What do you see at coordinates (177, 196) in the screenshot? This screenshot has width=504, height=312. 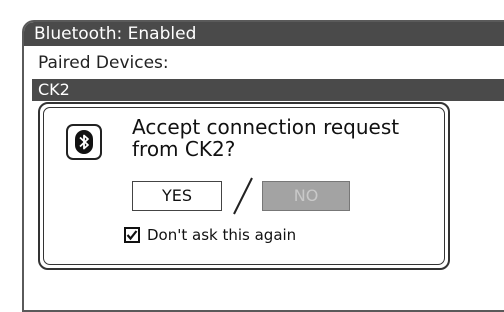 I see `yes-button: YES` at bounding box center [177, 196].